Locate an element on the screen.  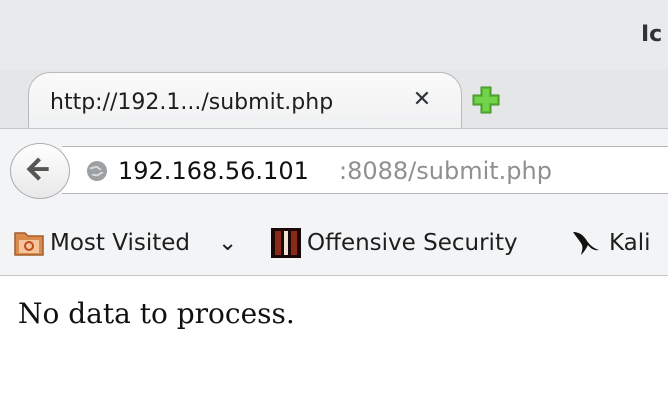
kali-dragon-icon is located at coordinates (586, 243).